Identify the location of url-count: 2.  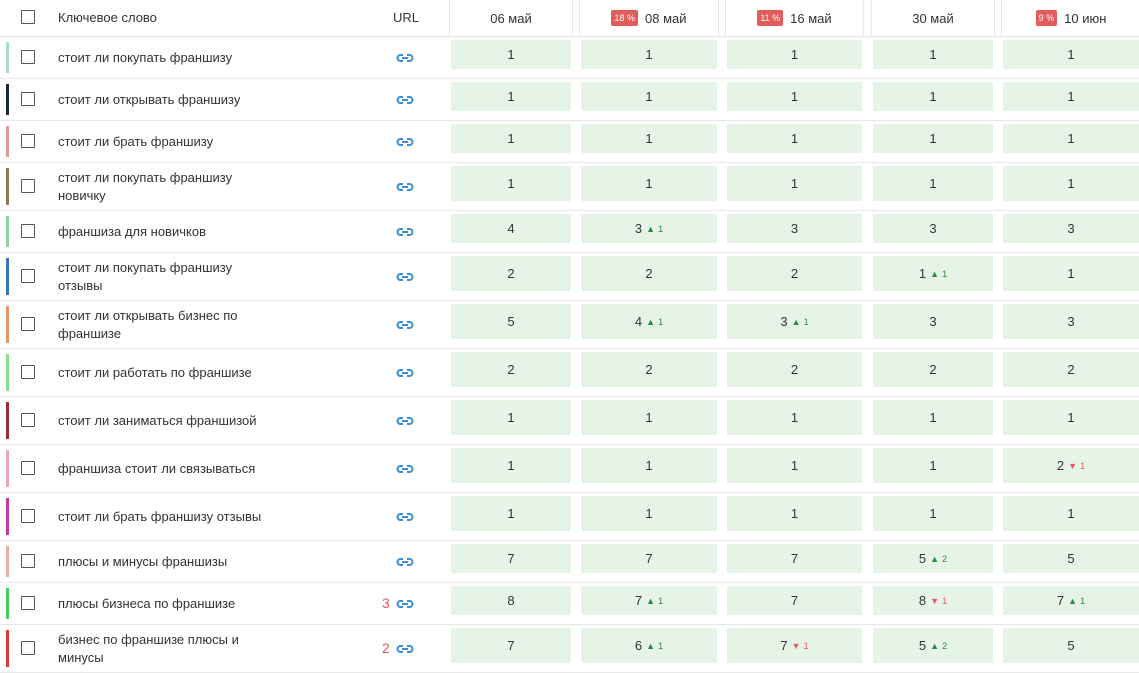
(386, 648).